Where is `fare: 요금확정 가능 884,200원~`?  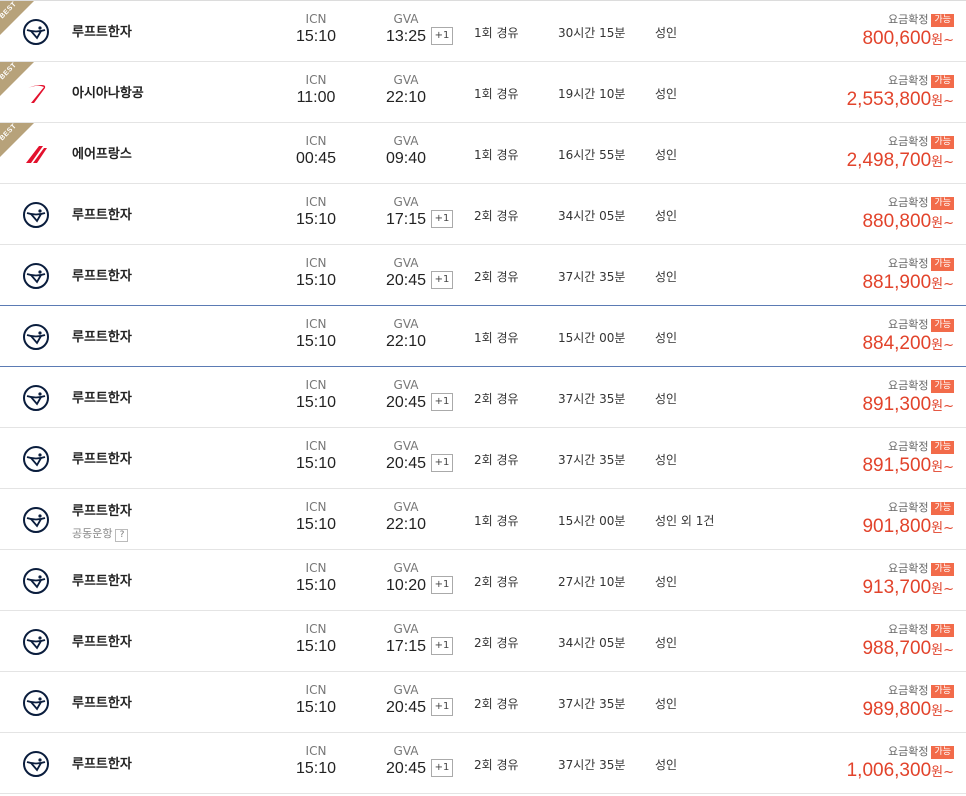 fare: 요금확정 가능 884,200원~ is located at coordinates (908, 337).